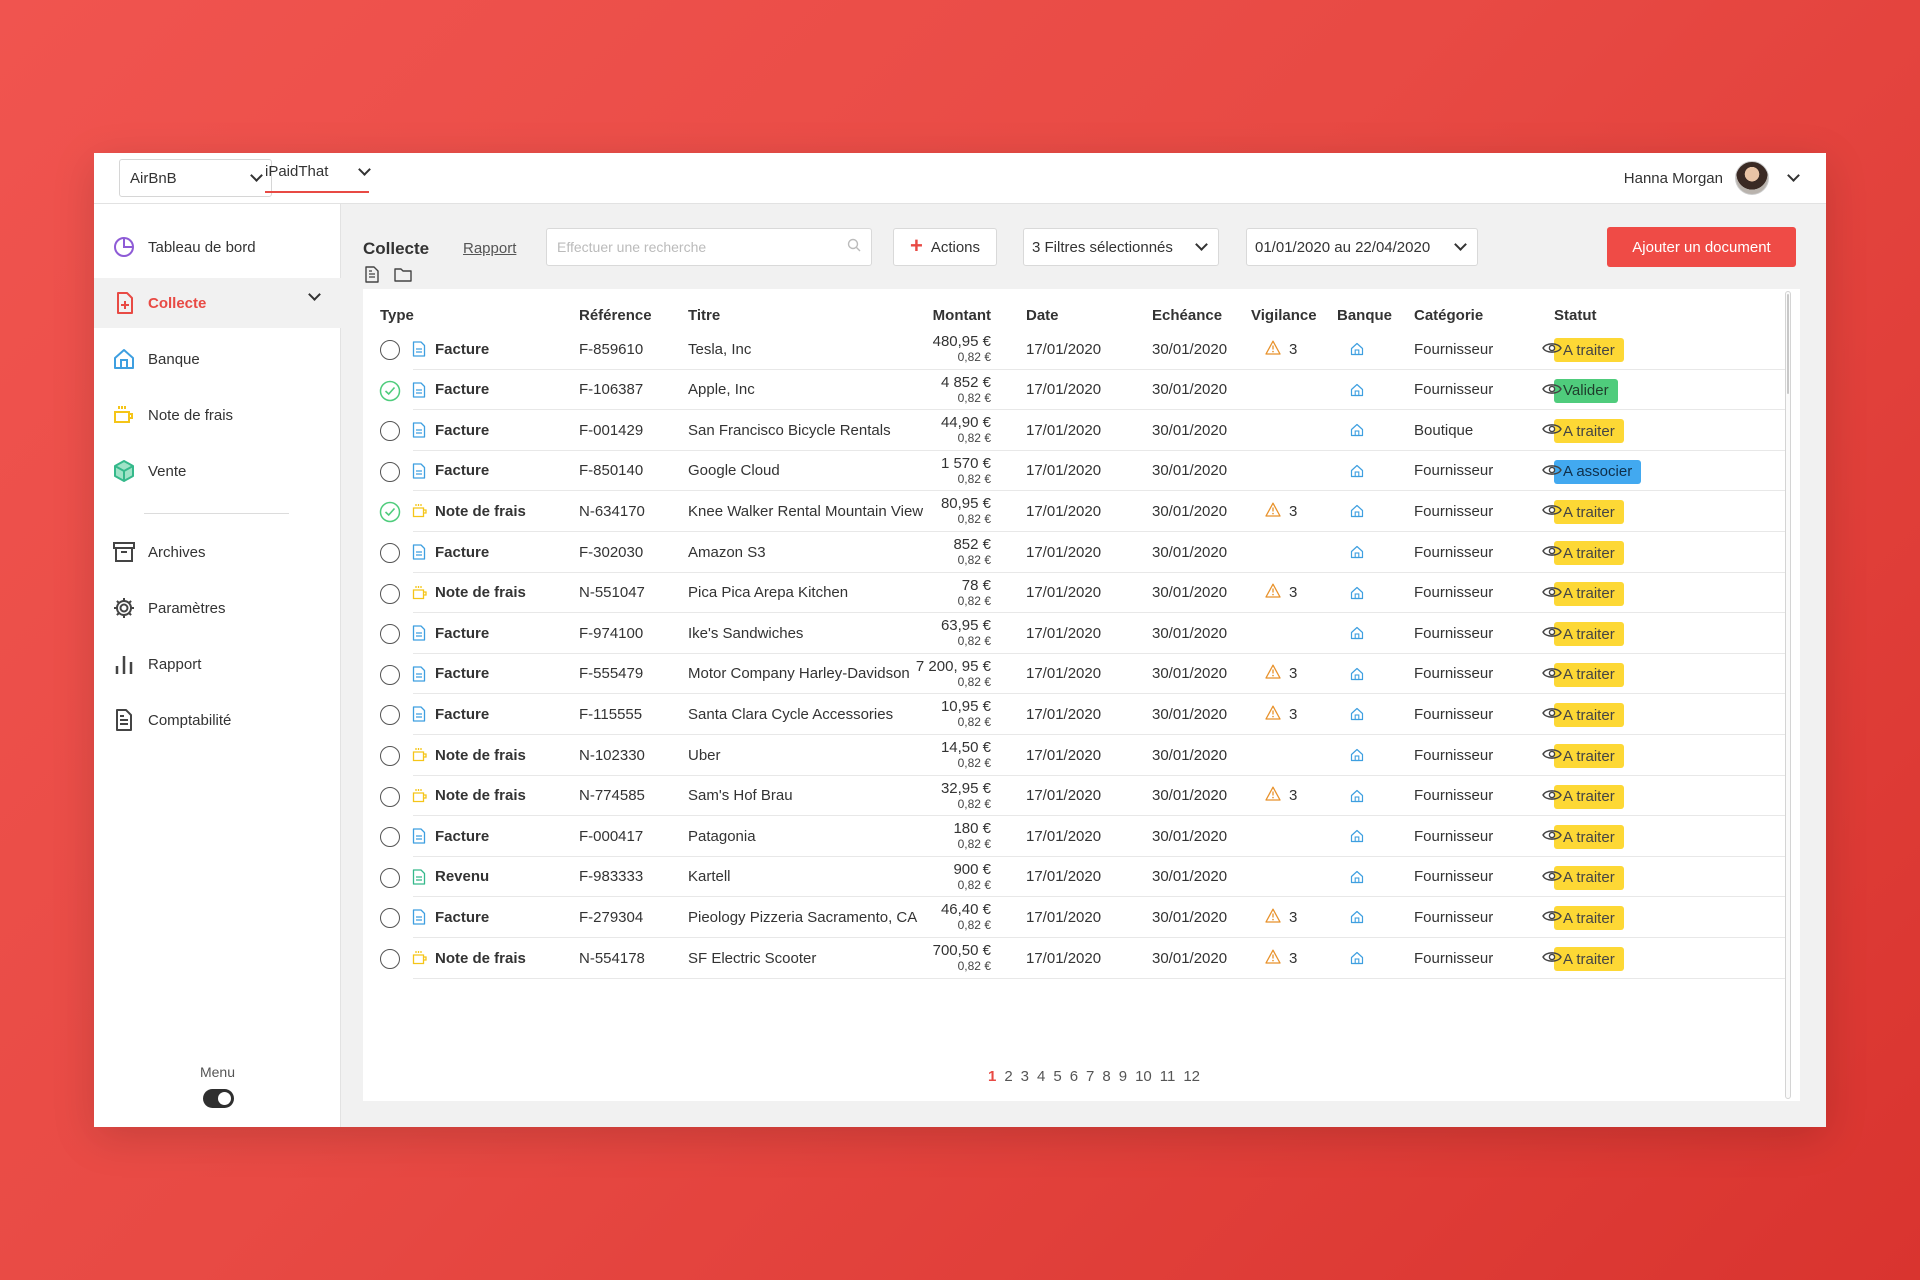 The image size is (1920, 1280). I want to click on column-header-echeance: Echéance, so click(1187, 315).